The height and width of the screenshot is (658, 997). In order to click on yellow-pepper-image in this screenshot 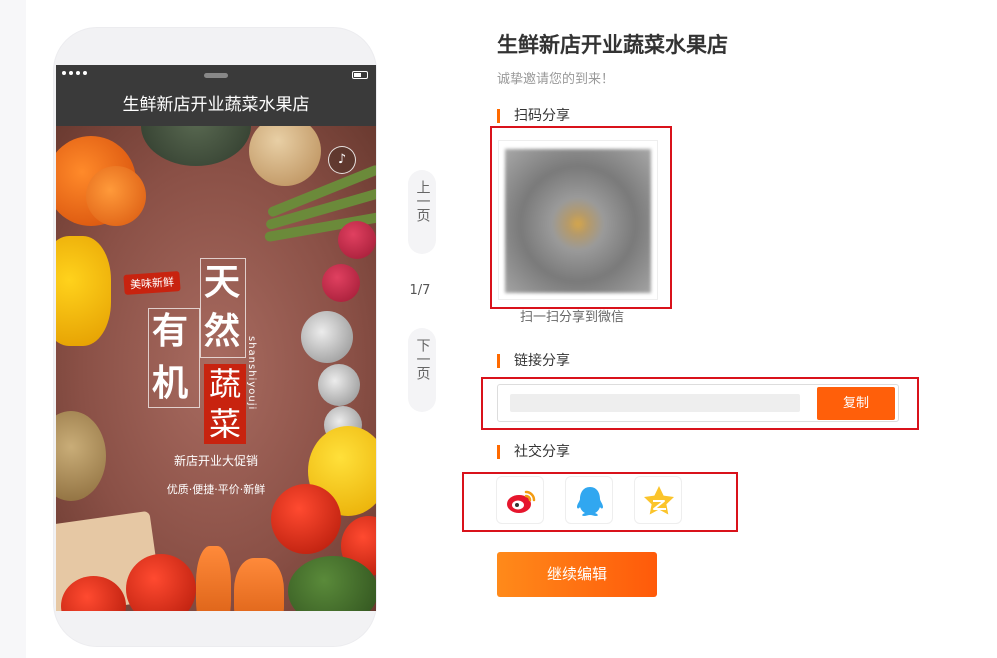, I will do `click(83, 291)`.